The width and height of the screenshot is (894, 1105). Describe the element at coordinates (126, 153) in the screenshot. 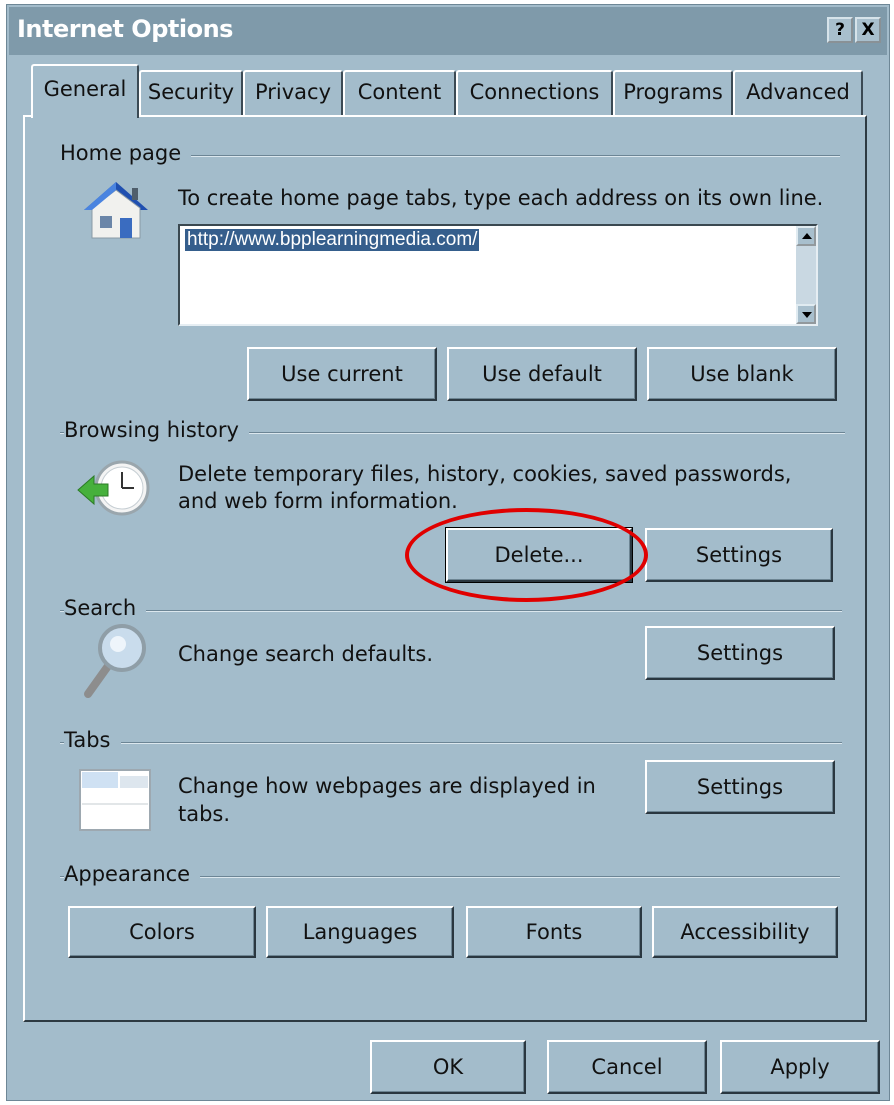

I see `home-page-label: Home page` at that location.